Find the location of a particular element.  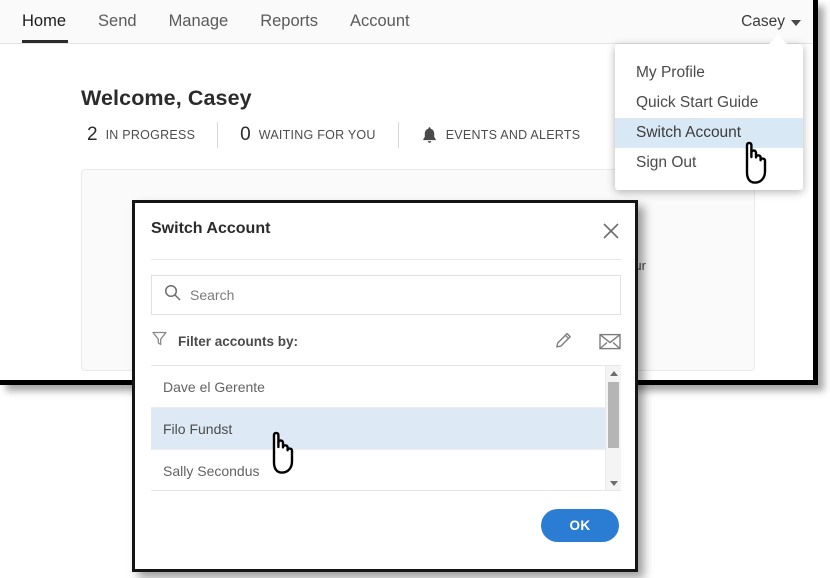

nav-item-account-label: Account is located at coordinates (379, 21).